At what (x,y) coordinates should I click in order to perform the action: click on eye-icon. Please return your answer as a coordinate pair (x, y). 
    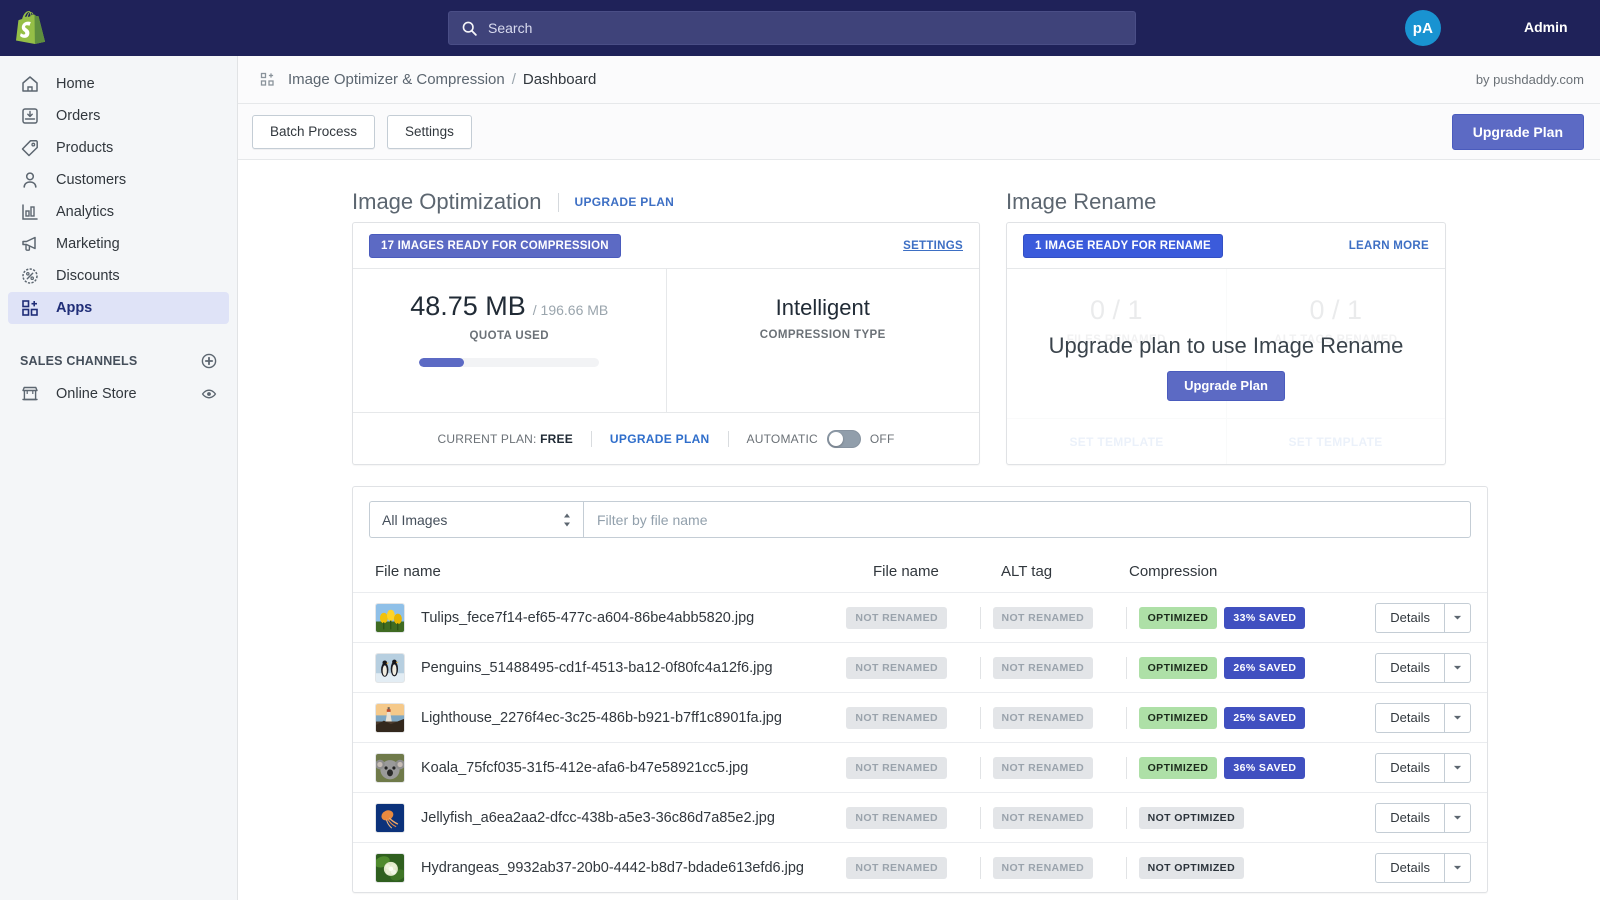
    Looking at the image, I should click on (209, 394).